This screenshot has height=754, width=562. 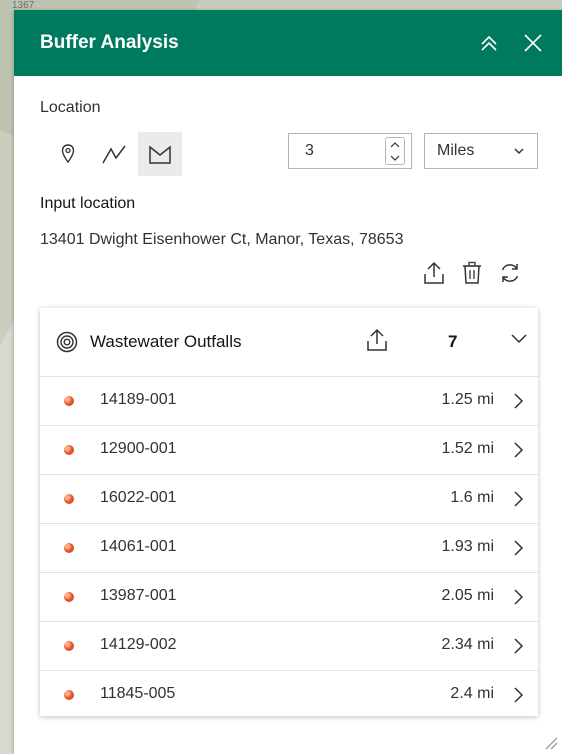 I want to click on collapse-panel-button, so click(x=489, y=43).